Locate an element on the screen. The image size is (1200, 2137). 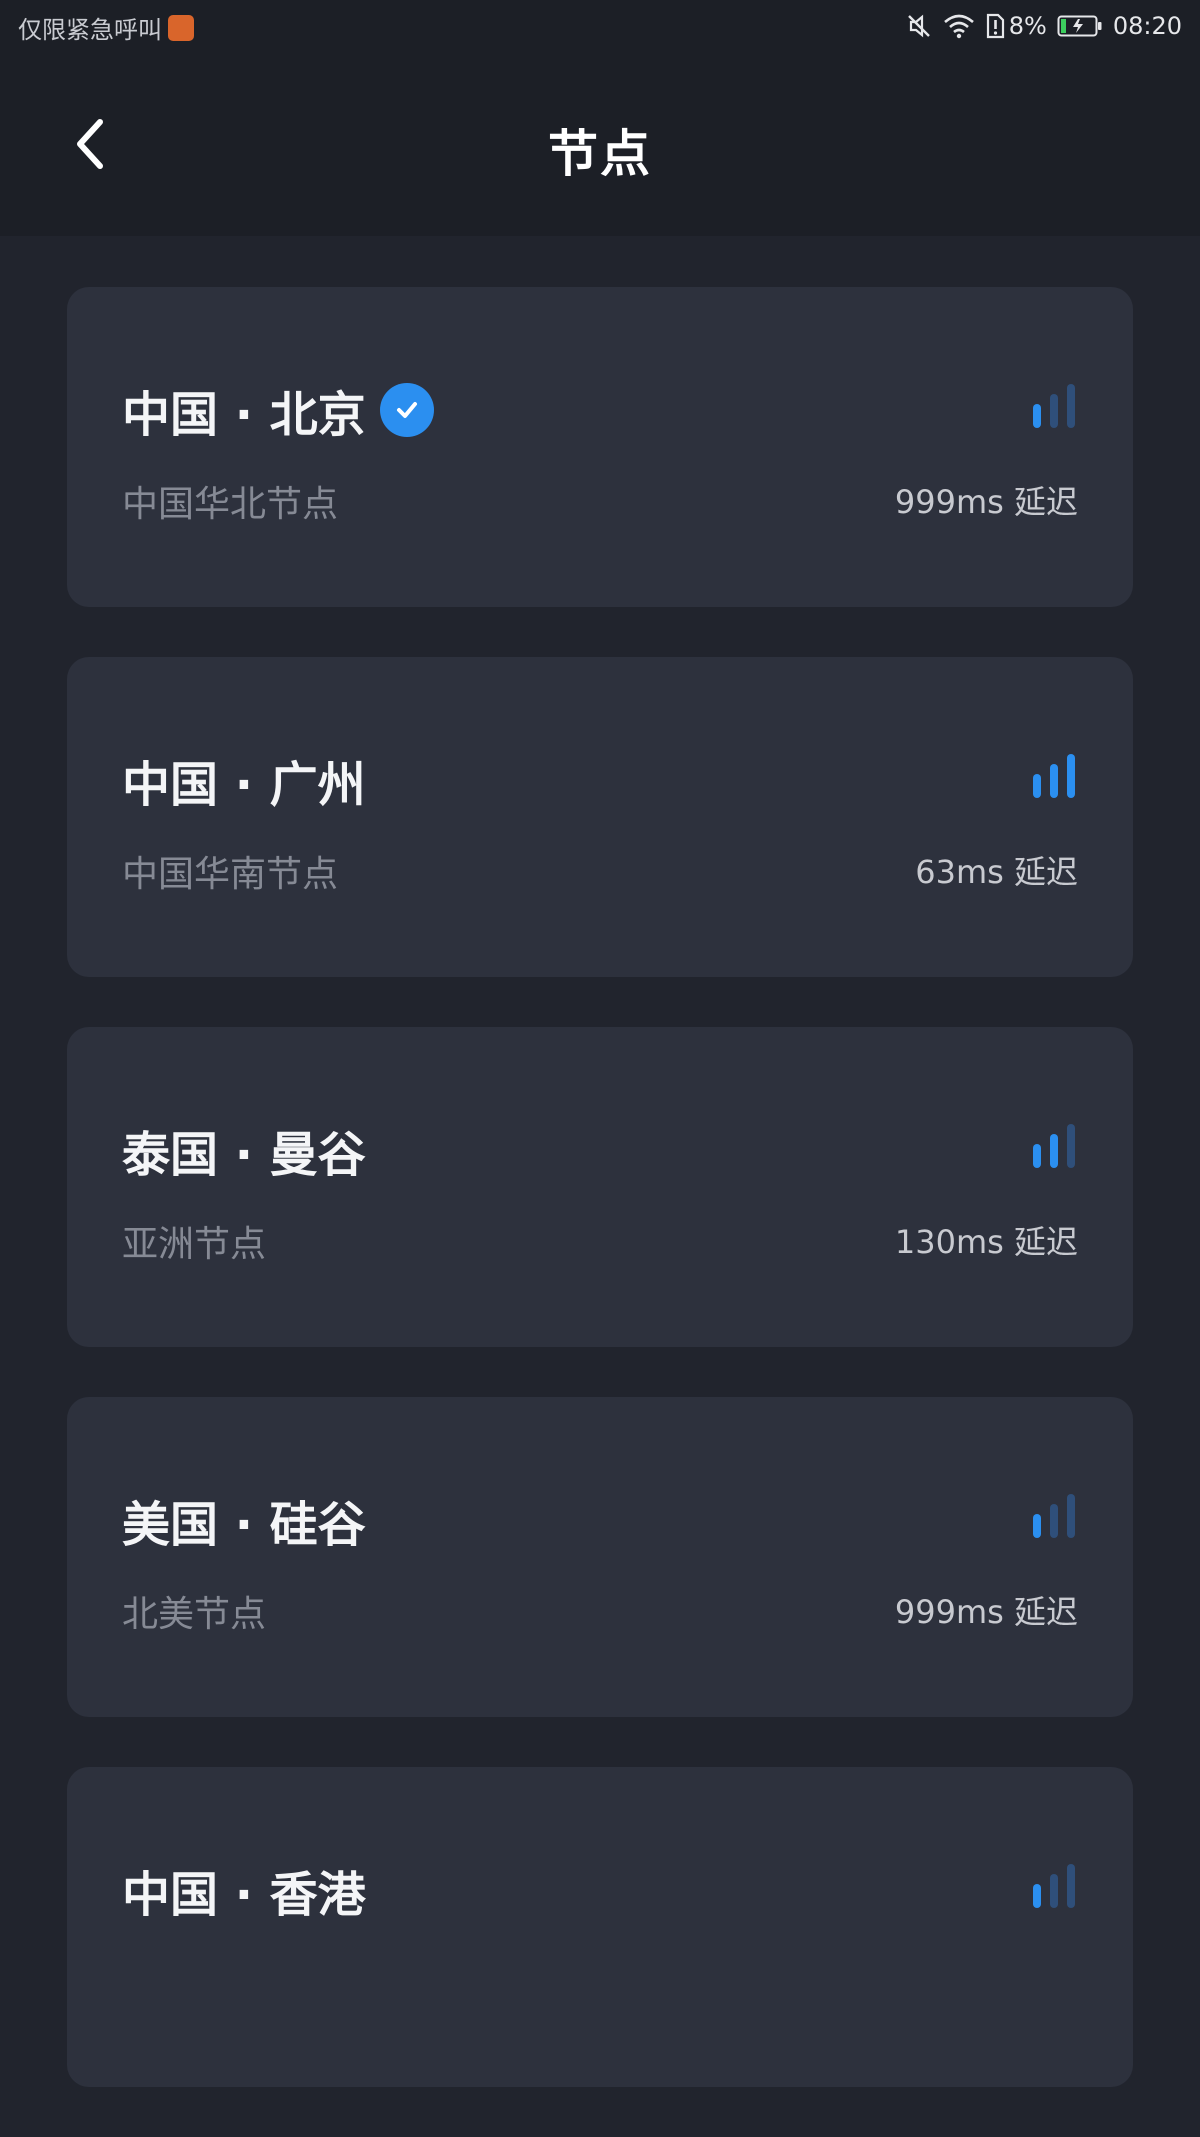
sim-alert-icon is located at coordinates (995, 26).